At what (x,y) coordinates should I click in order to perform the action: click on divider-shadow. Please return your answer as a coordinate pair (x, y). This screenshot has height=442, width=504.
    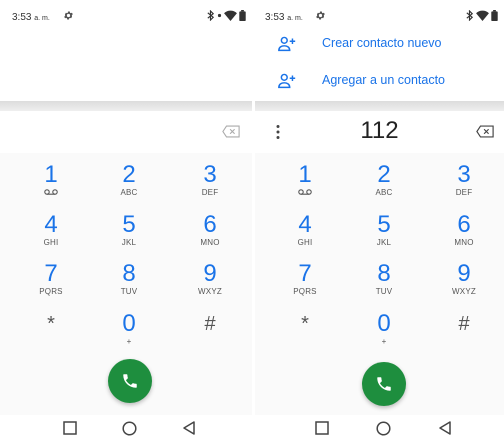
    Looking at the image, I should click on (379, 106).